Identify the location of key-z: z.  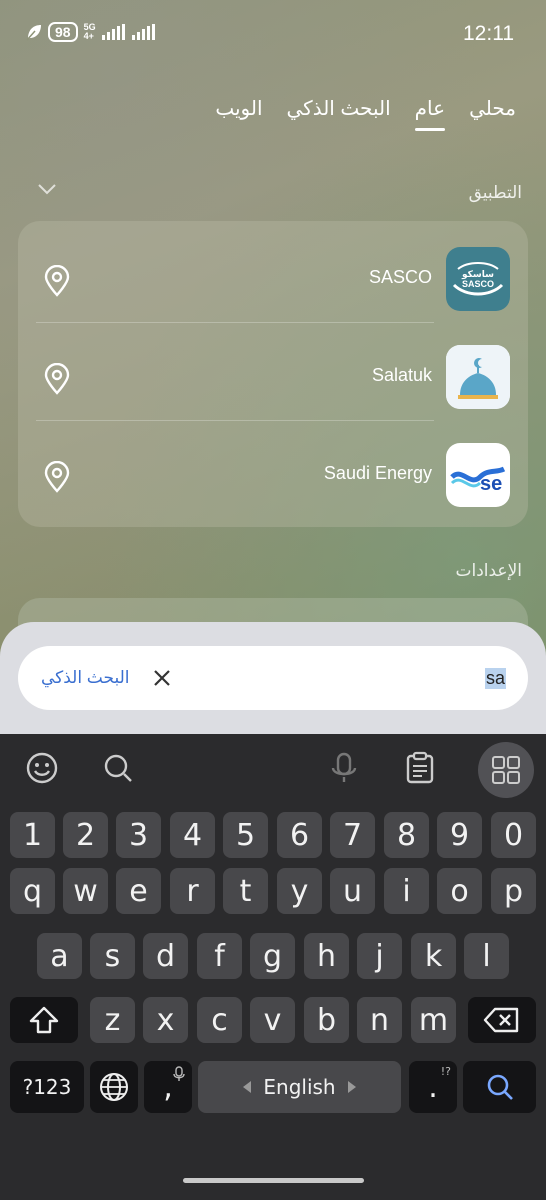
(112, 1020).